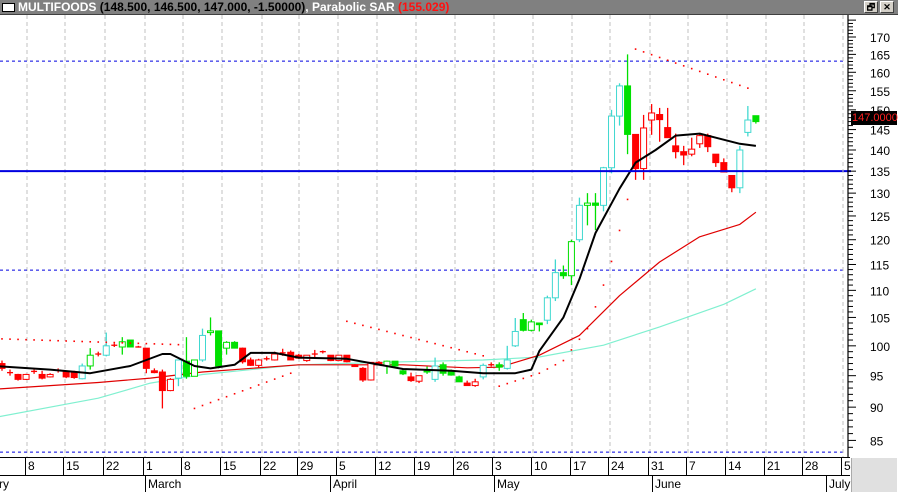 This screenshot has height=492, width=898. What do you see at coordinates (879, 265) in the screenshot?
I see `price-axis-label: 115` at bounding box center [879, 265].